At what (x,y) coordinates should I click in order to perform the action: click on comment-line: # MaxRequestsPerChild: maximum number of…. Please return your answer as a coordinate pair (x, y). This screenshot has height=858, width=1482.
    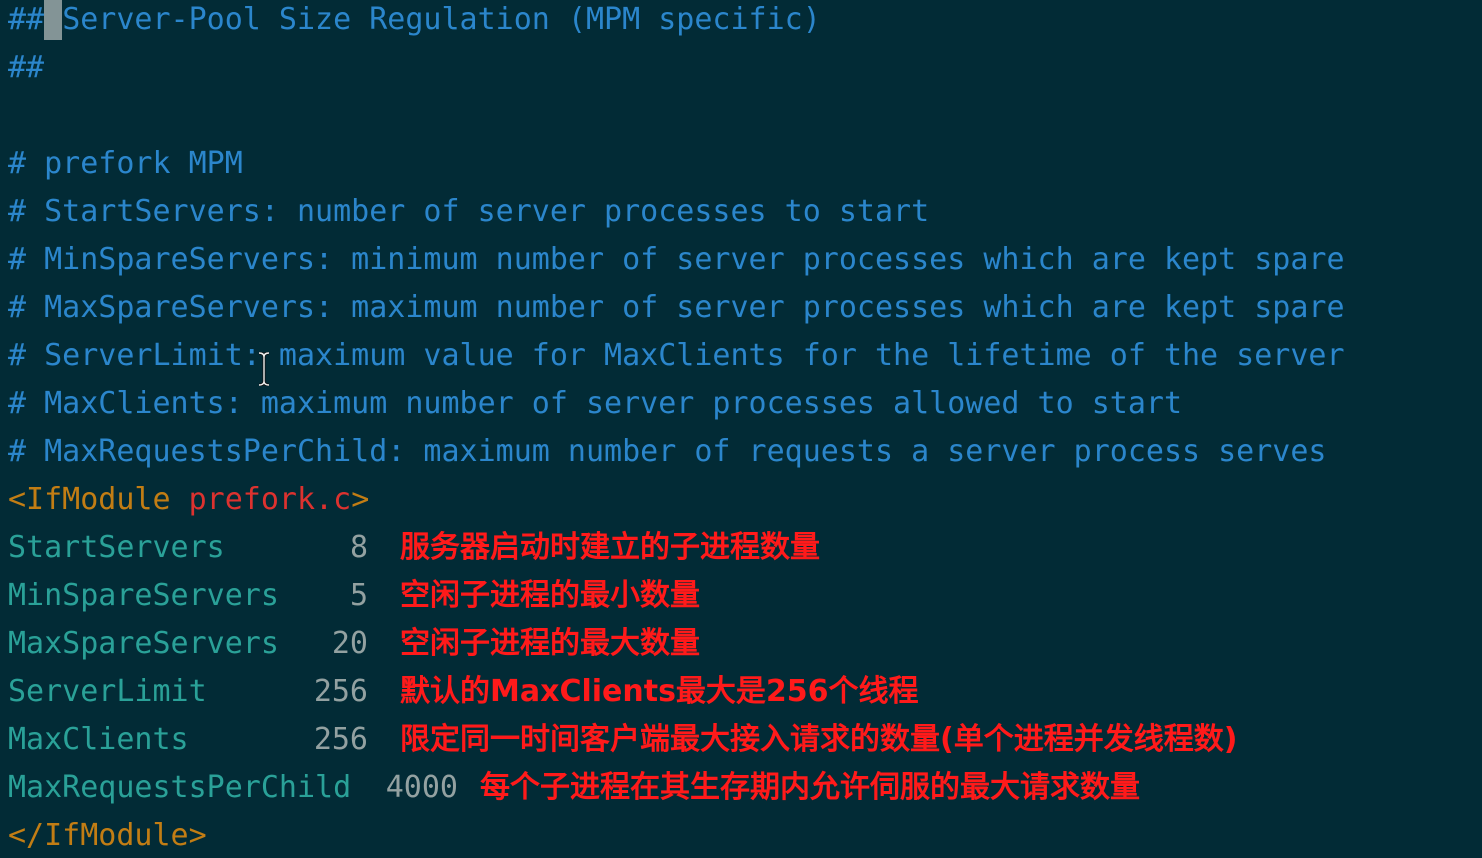
    Looking at the image, I should click on (667, 451).